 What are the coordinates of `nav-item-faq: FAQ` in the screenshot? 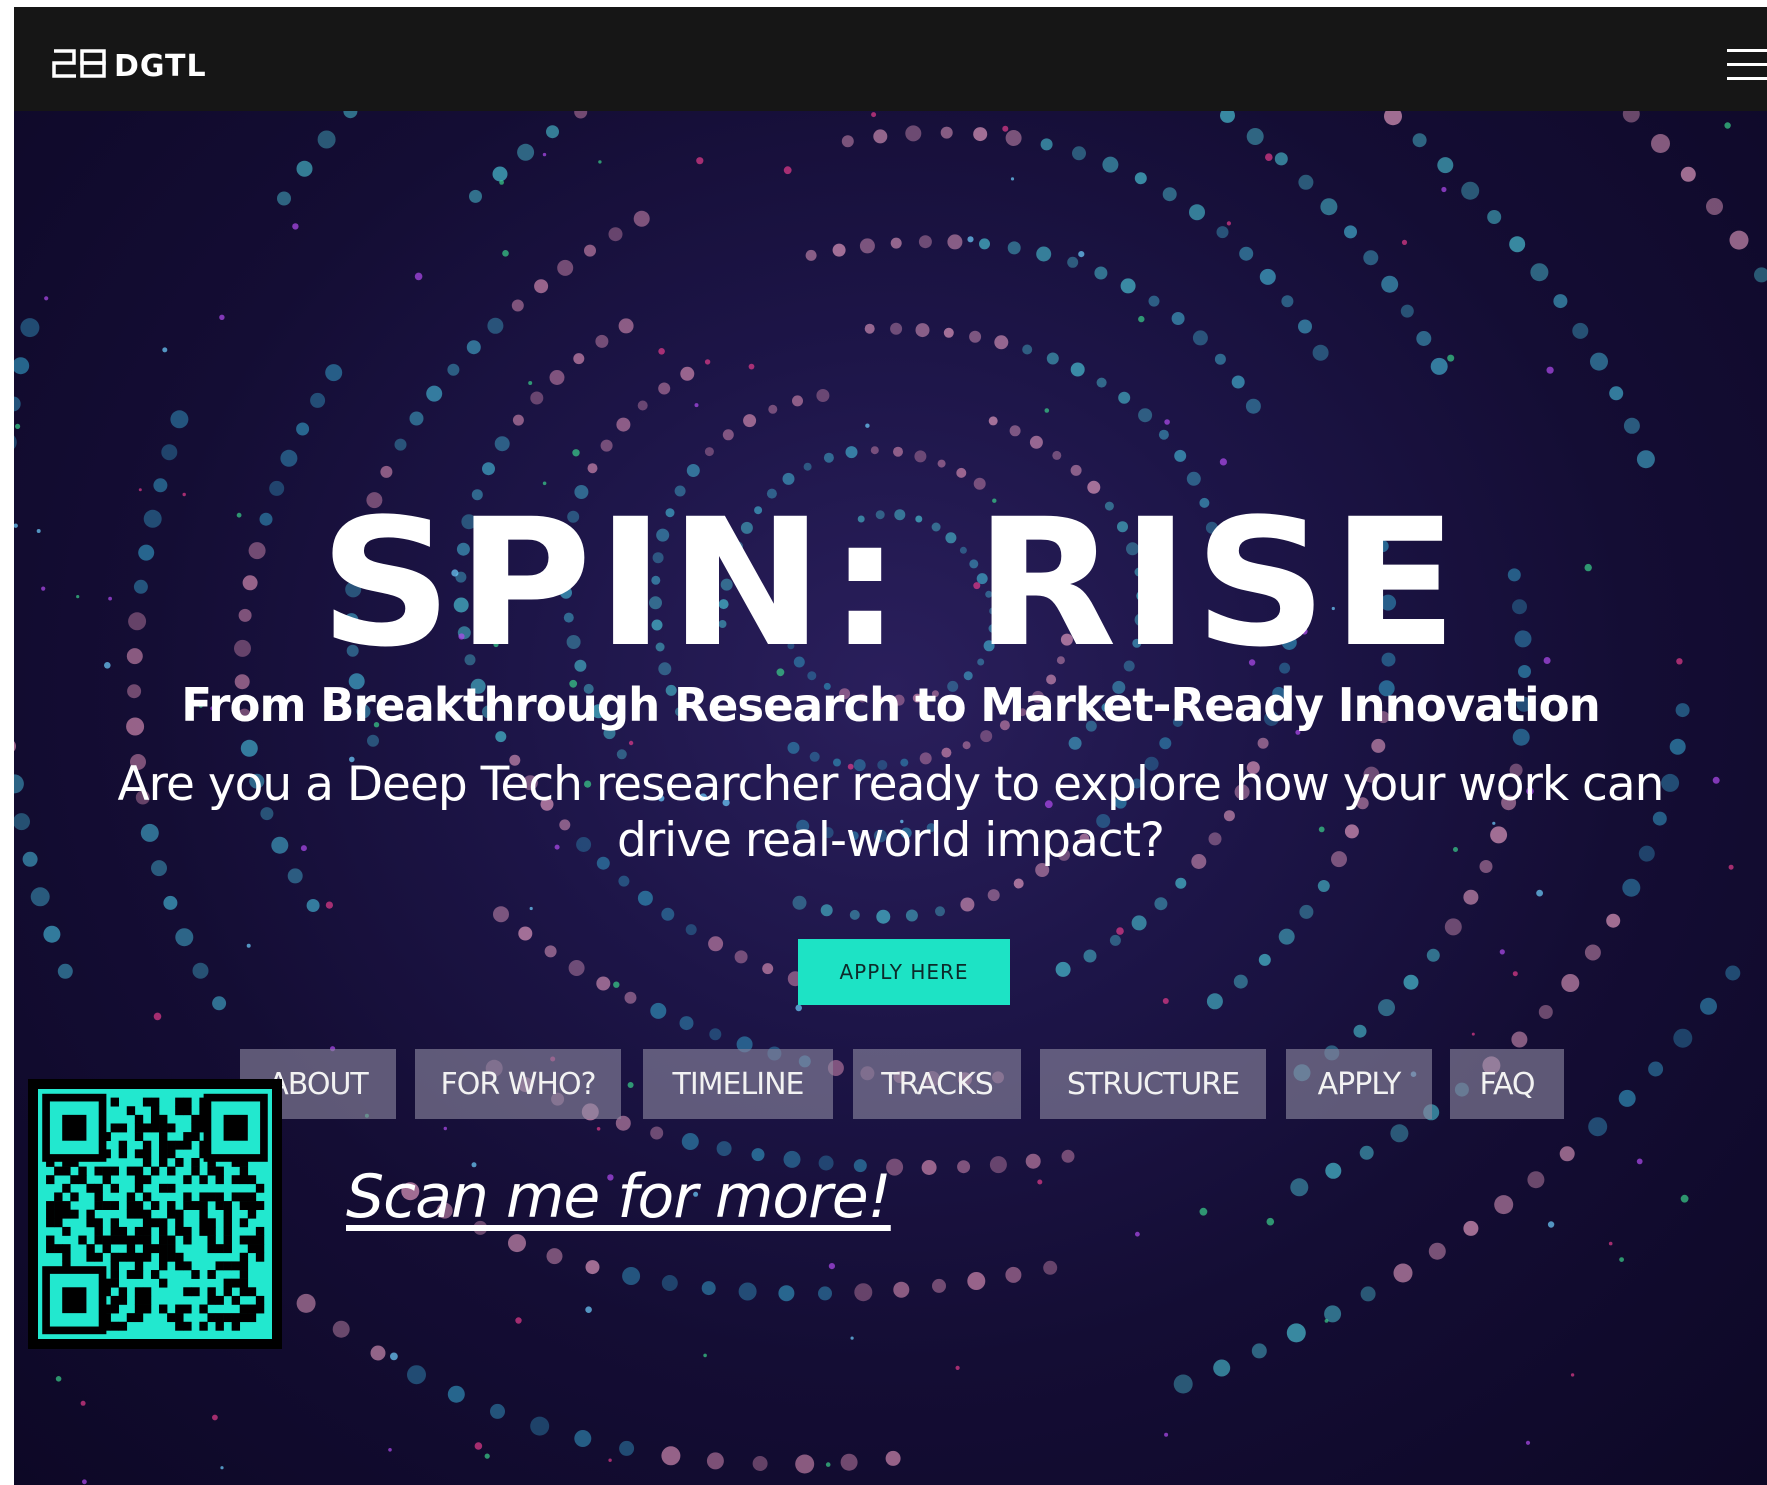 It's located at (1507, 1084).